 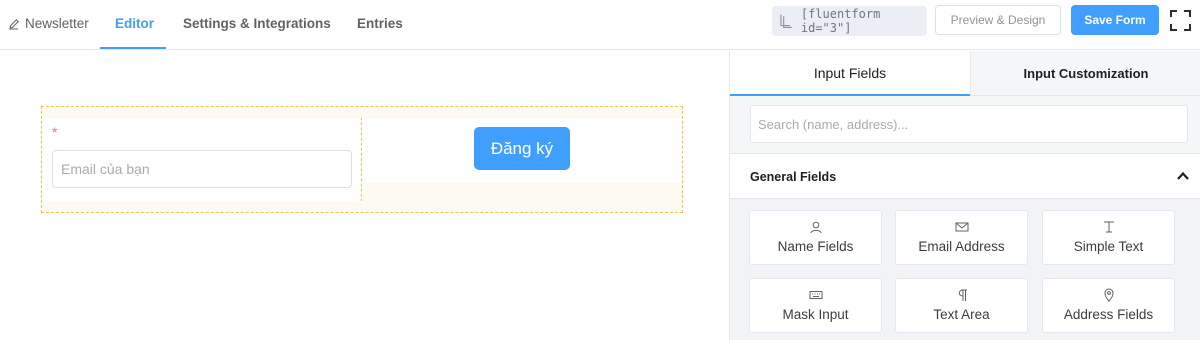 I want to click on field-label: Address Fields, so click(x=1108, y=314).